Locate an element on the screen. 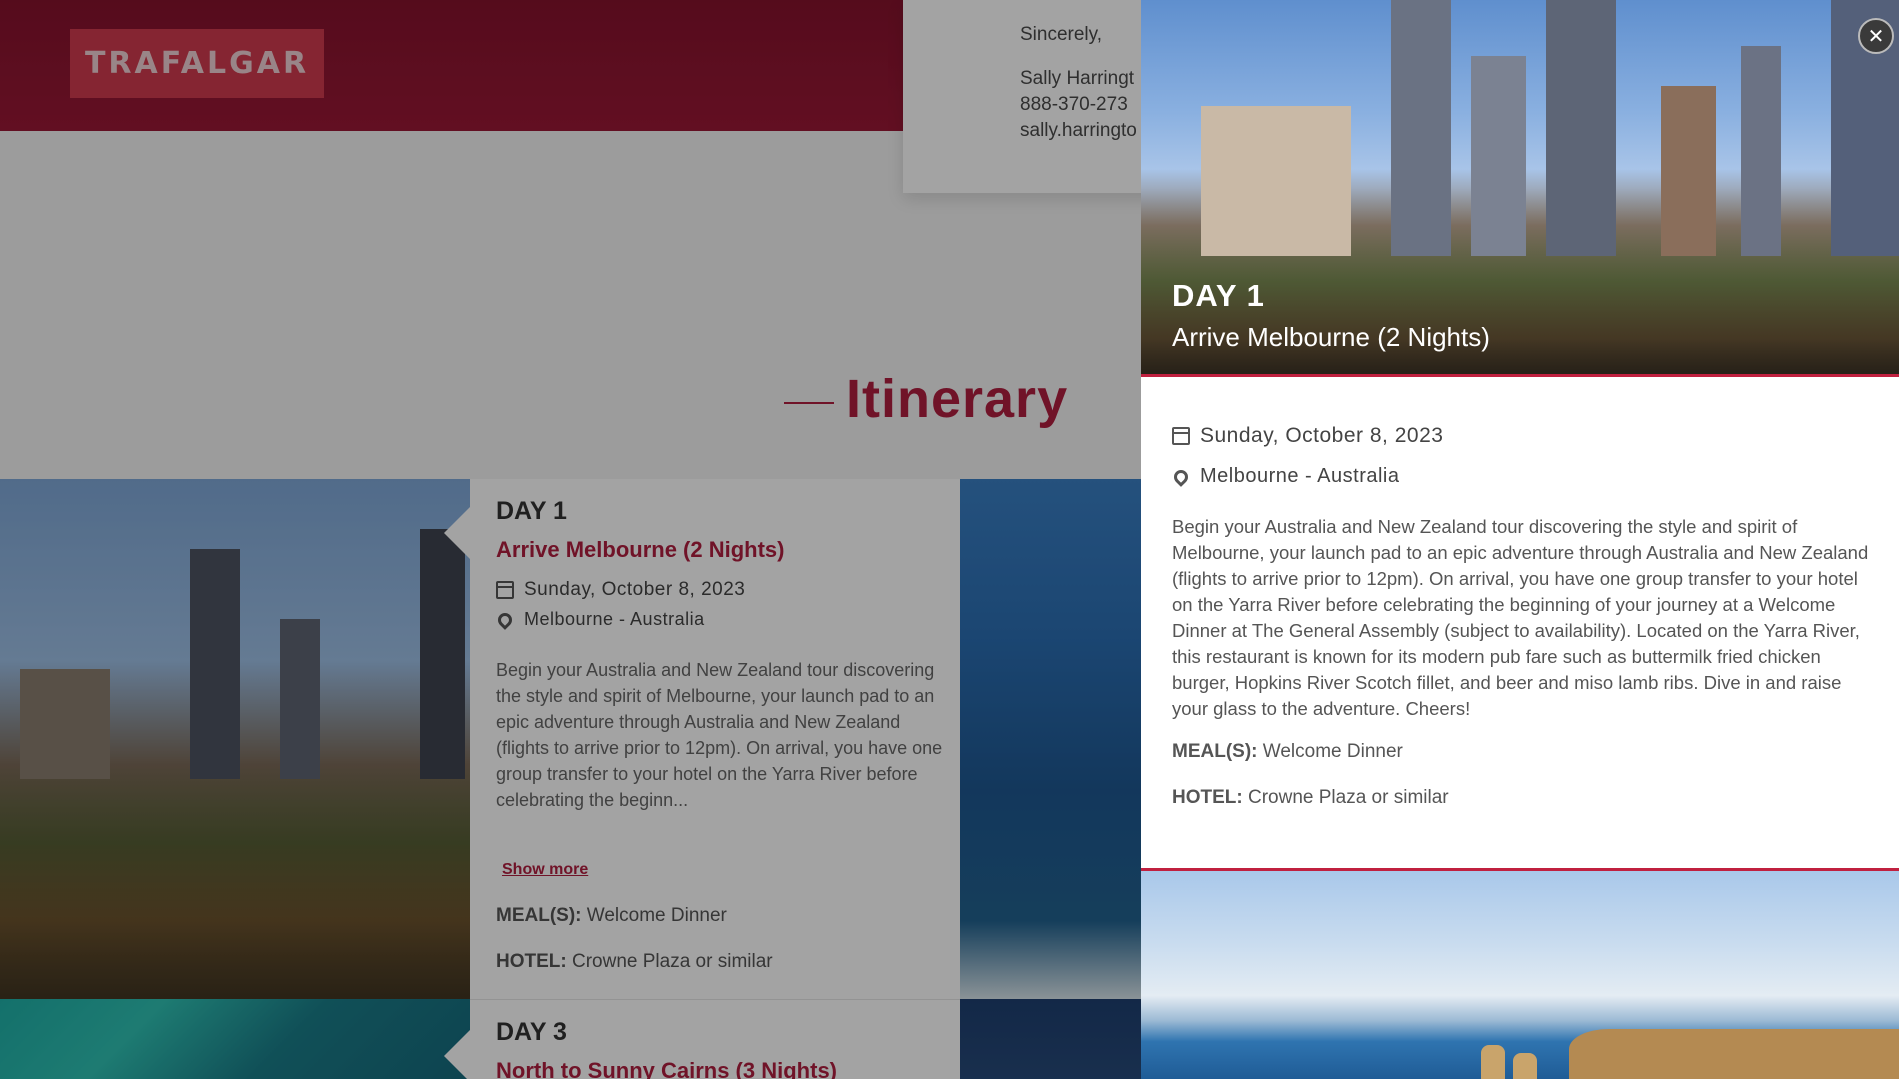  panel-title: Arrive Melbourne (2 Nights) is located at coordinates (1331, 337).